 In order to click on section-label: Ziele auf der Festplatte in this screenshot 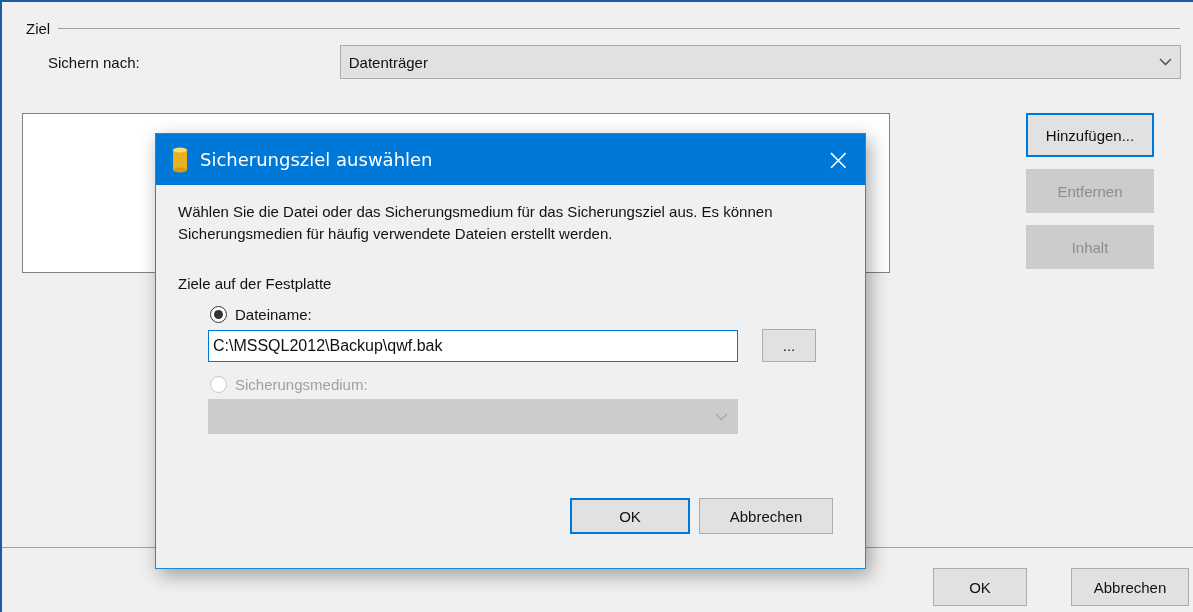, I will do `click(255, 283)`.